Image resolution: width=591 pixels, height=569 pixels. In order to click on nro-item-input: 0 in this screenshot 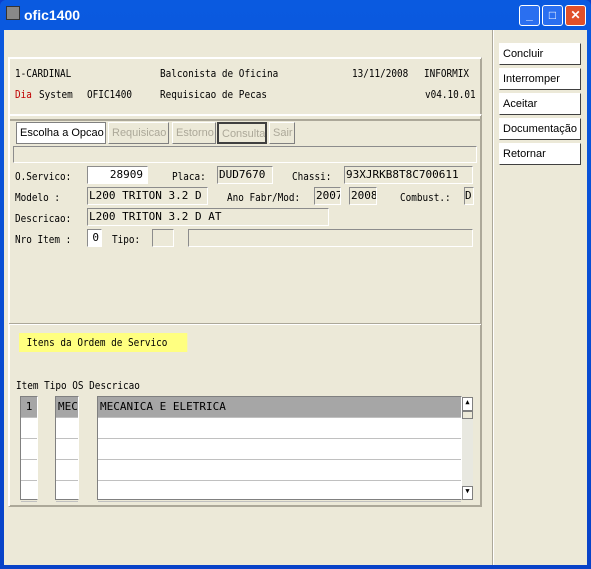, I will do `click(94, 238)`.